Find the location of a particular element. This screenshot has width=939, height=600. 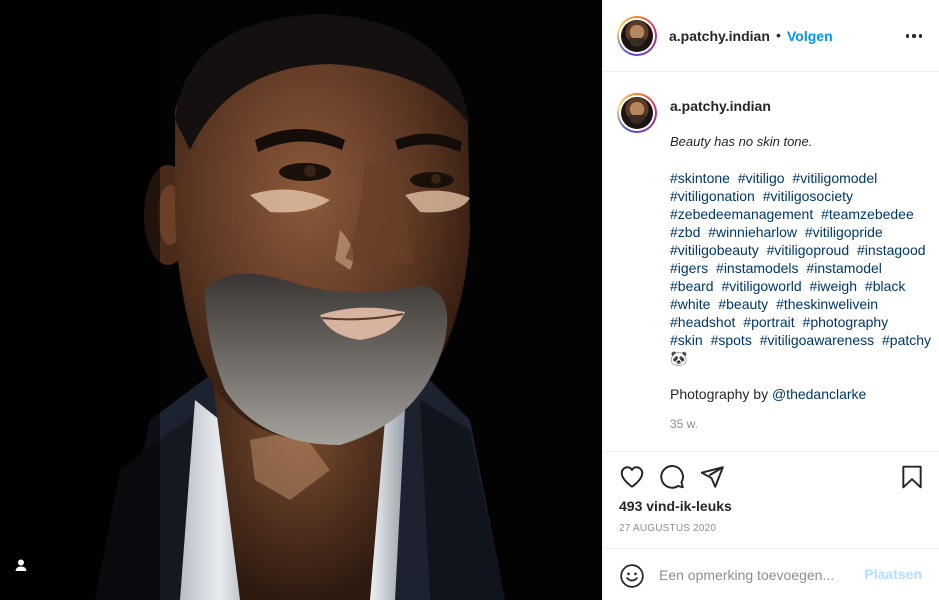

hashtag-link: #zebedeemanagement is located at coordinates (741, 214).